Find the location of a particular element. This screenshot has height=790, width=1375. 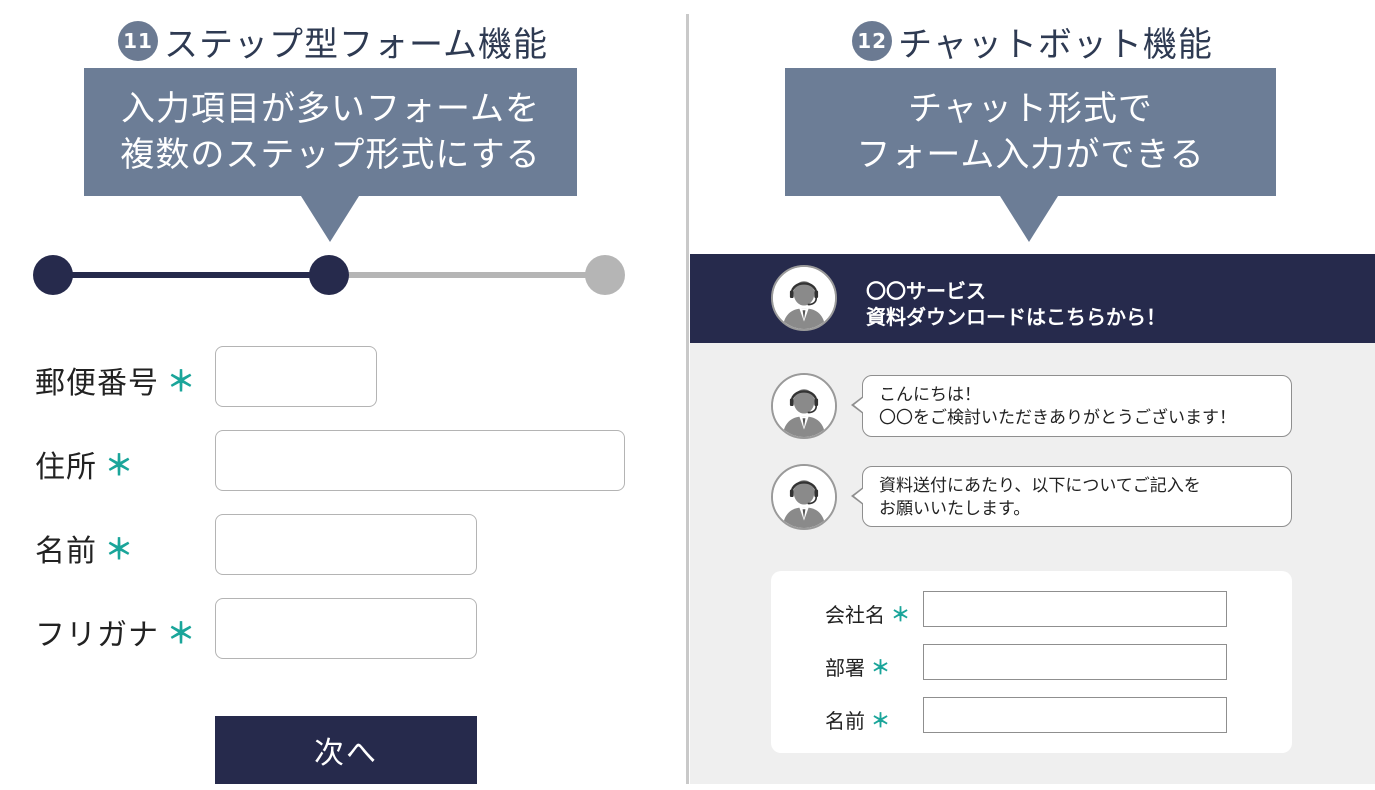

chat-service-name: 〇〇サービス is located at coordinates (926, 291).